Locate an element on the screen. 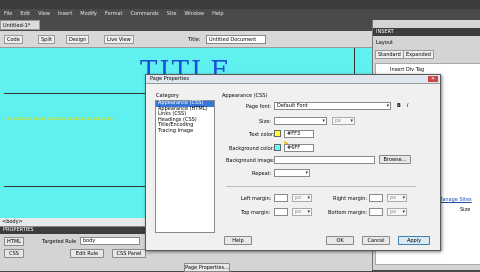  manage-sites-link: Manage Sites is located at coordinates (455, 200).